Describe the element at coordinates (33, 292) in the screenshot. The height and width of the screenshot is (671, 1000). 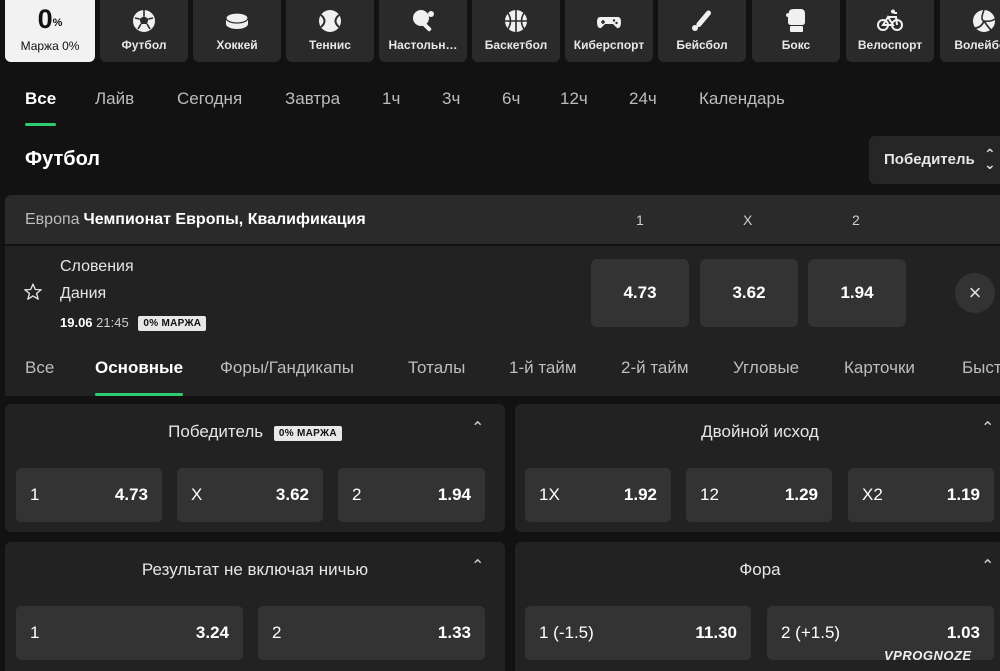
I see `favorite-star-icon` at that location.